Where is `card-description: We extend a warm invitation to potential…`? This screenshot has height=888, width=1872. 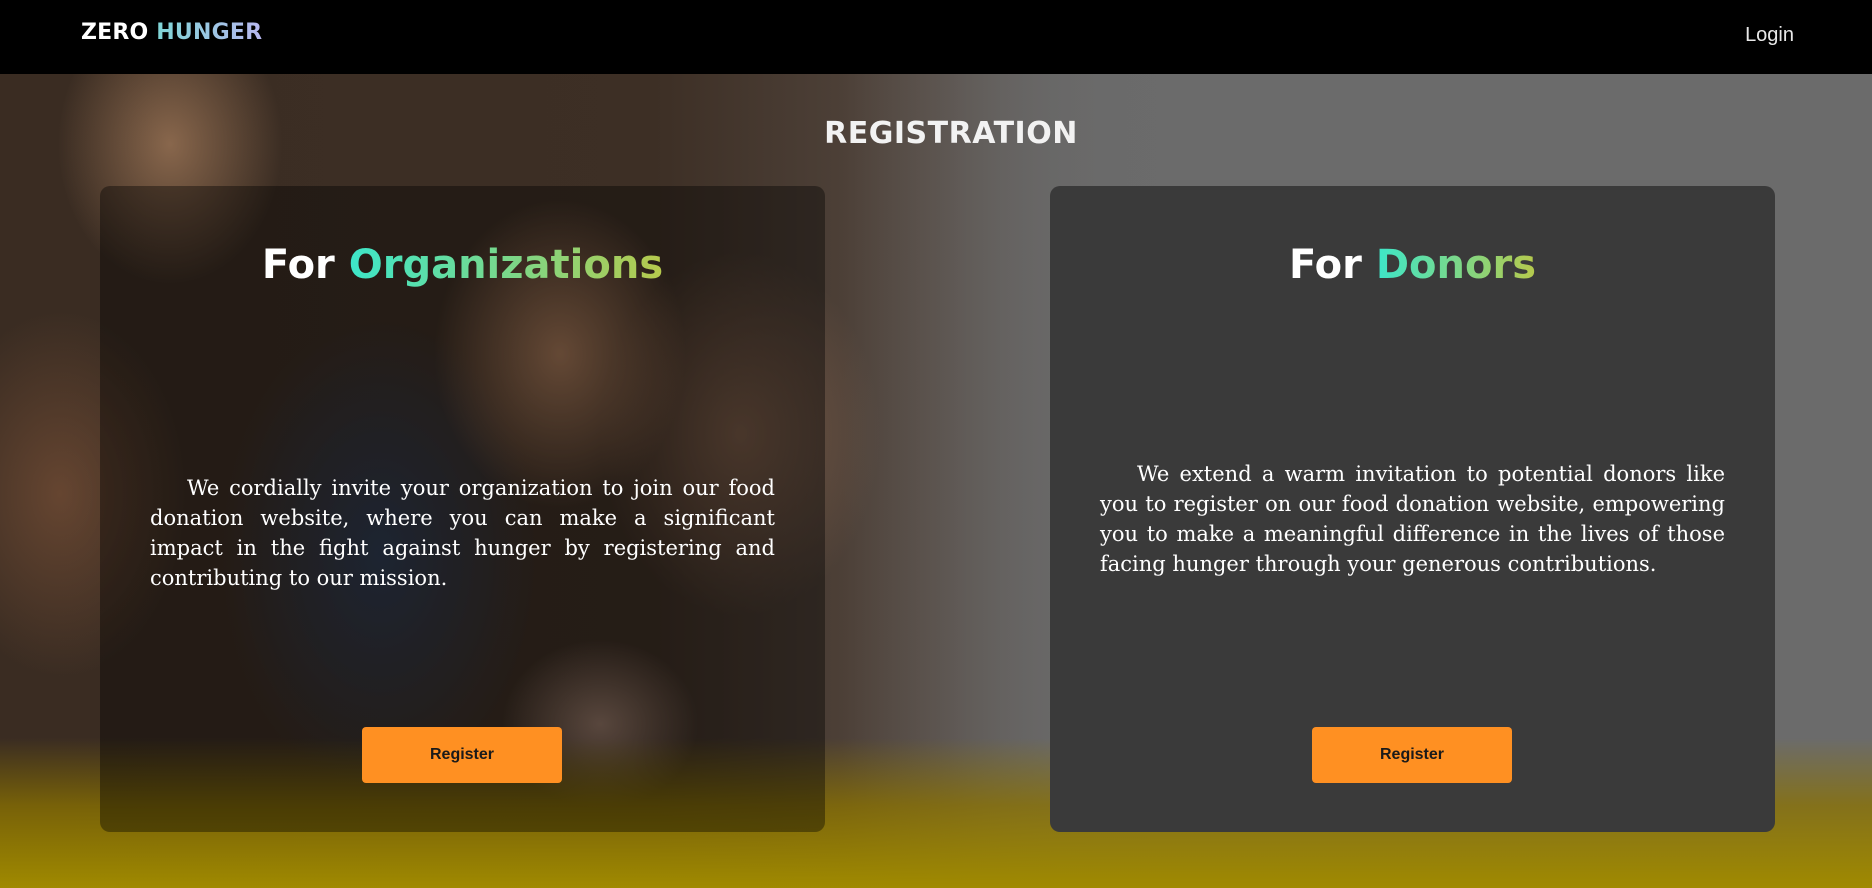
card-description: We extend a warm invitation to potential… is located at coordinates (1412, 519).